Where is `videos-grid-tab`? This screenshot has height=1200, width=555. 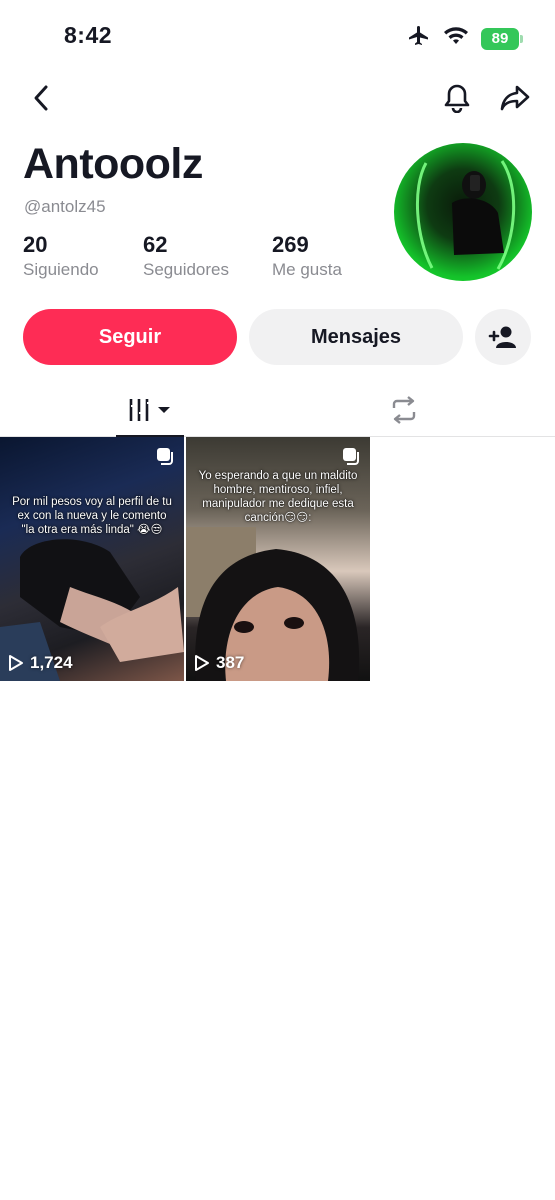 videos-grid-tab is located at coordinates (150, 410).